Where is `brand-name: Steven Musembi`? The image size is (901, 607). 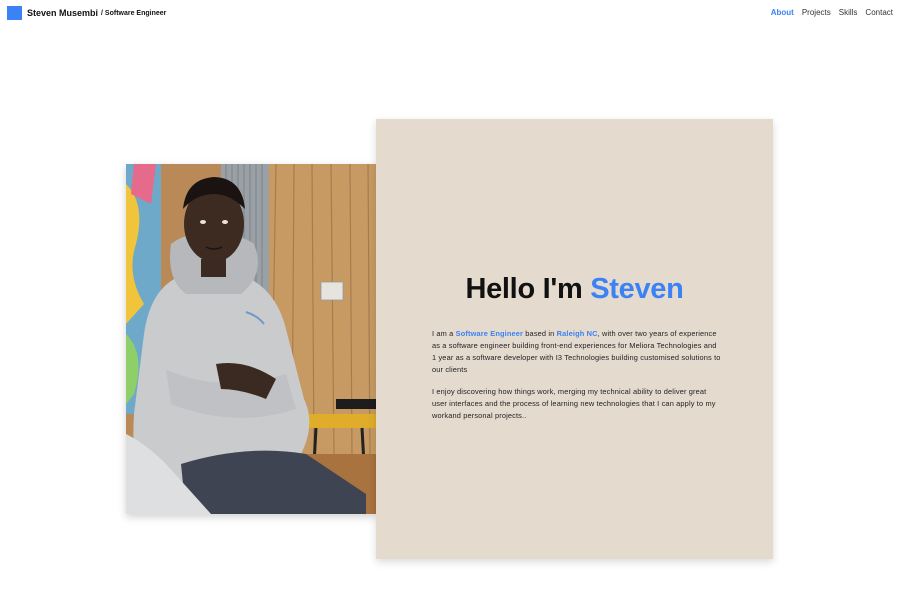
brand-name: Steven Musembi is located at coordinates (63, 13).